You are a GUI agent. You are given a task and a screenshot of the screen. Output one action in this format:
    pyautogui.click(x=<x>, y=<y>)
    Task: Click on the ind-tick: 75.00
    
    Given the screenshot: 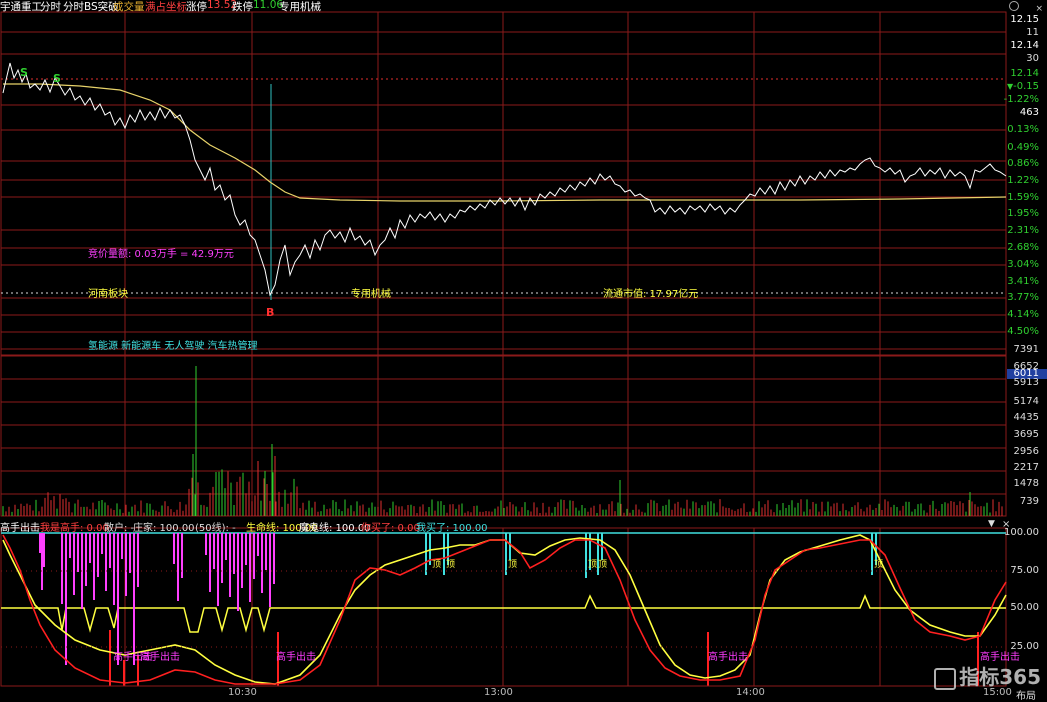 What is the action you would take?
    pyautogui.click(x=1024, y=570)
    